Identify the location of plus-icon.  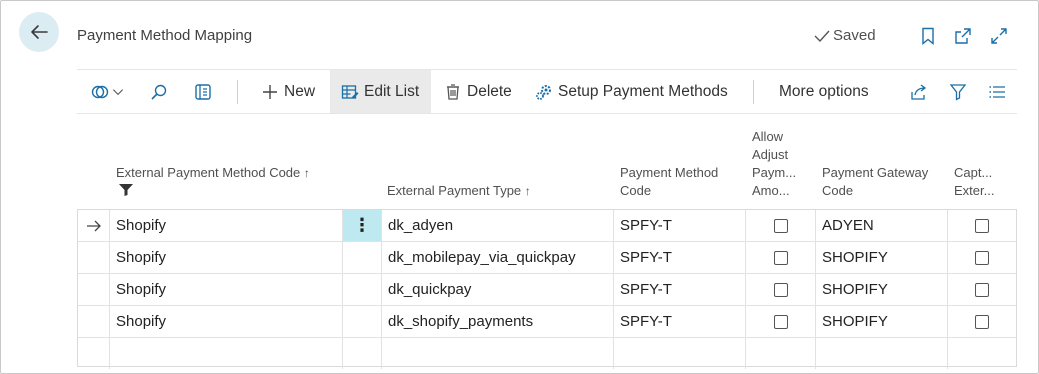
(270, 91).